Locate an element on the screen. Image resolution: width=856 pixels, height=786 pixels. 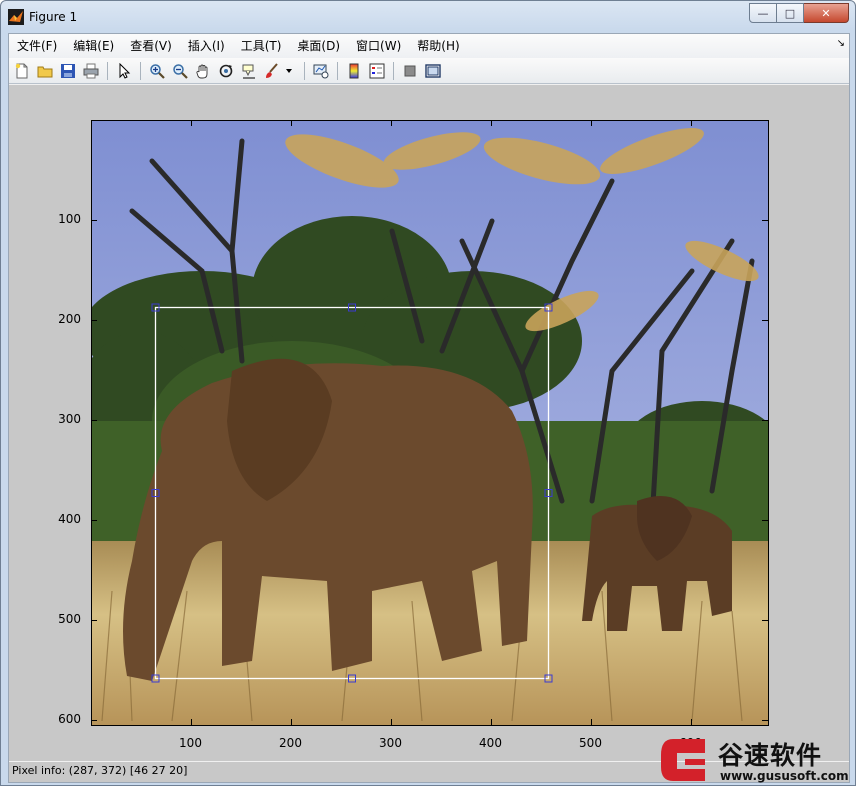
colorbar-icon is located at coordinates (354, 70).